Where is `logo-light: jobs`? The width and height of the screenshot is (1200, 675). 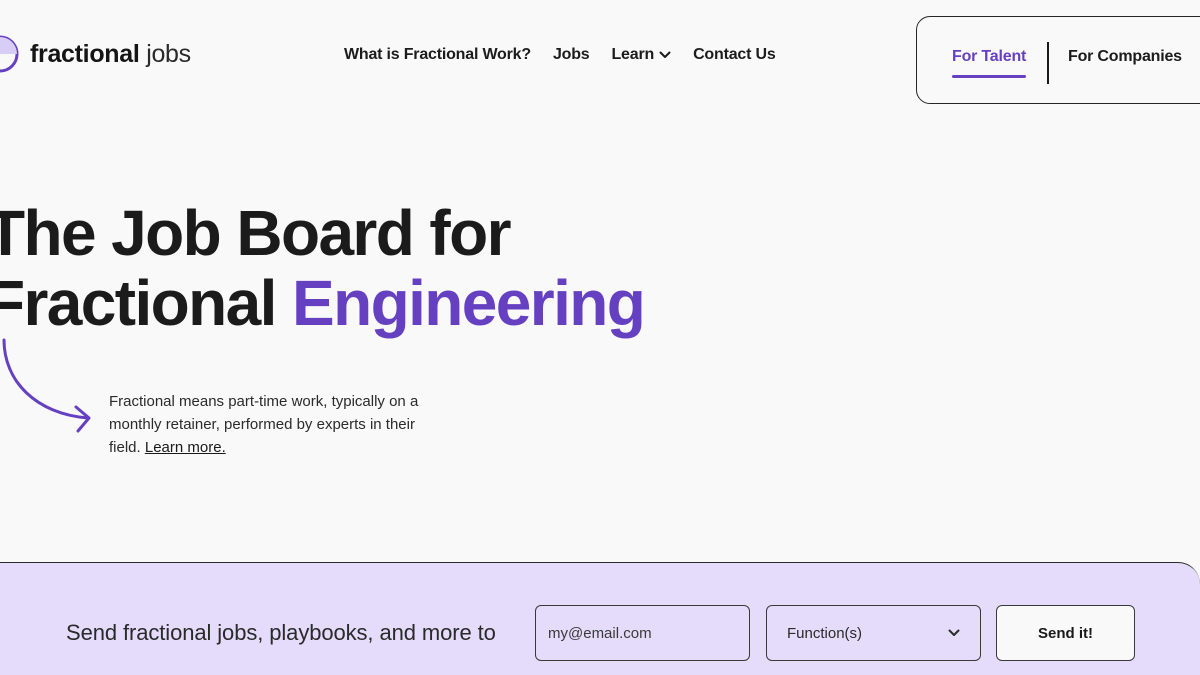
logo-light: jobs is located at coordinates (168, 53).